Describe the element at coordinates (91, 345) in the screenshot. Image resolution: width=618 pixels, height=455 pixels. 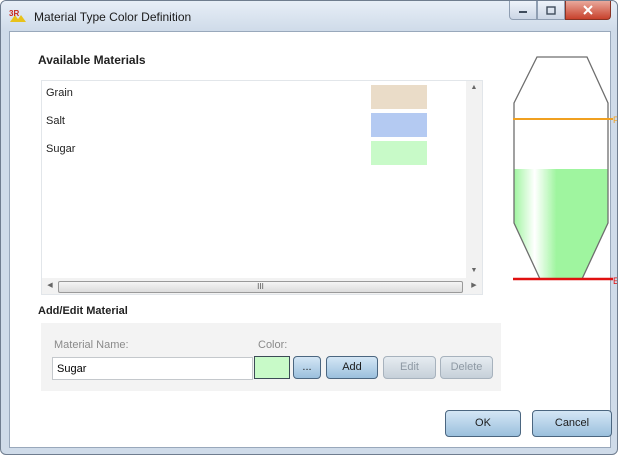
I see `material-name-label: Material Name:` at that location.